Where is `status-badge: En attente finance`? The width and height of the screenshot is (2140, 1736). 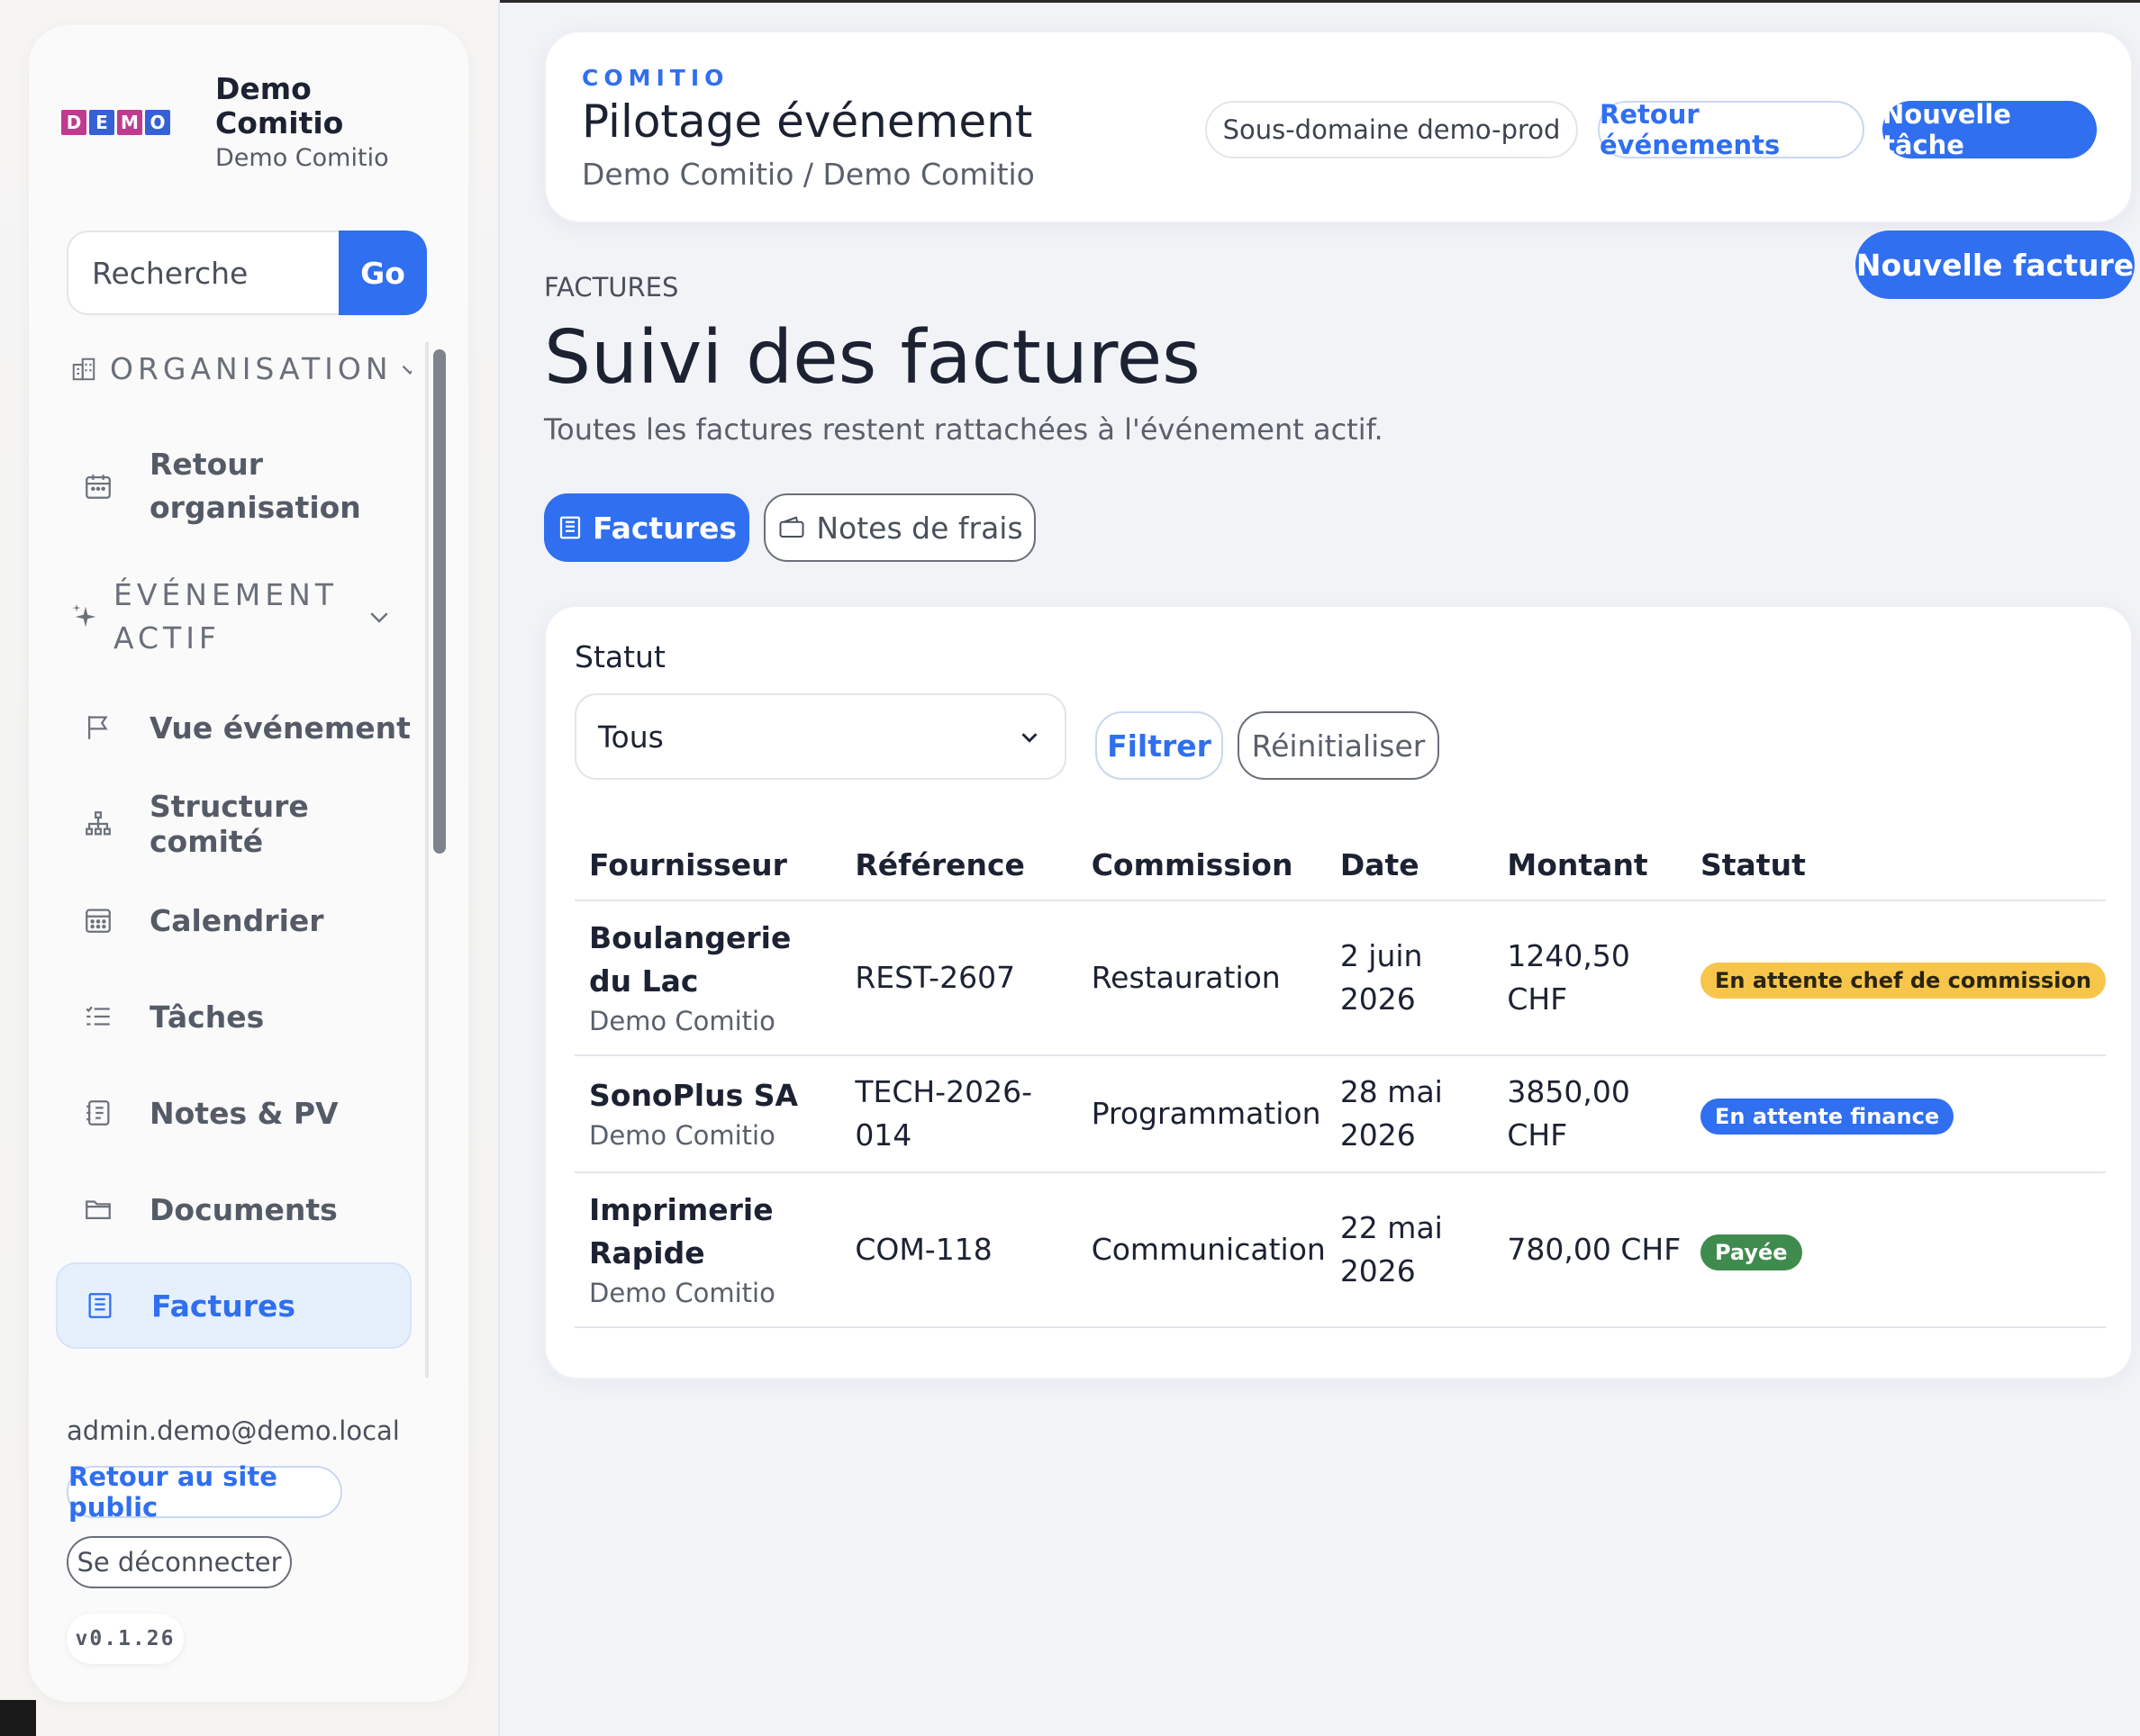 status-badge: En attente finance is located at coordinates (1827, 1117).